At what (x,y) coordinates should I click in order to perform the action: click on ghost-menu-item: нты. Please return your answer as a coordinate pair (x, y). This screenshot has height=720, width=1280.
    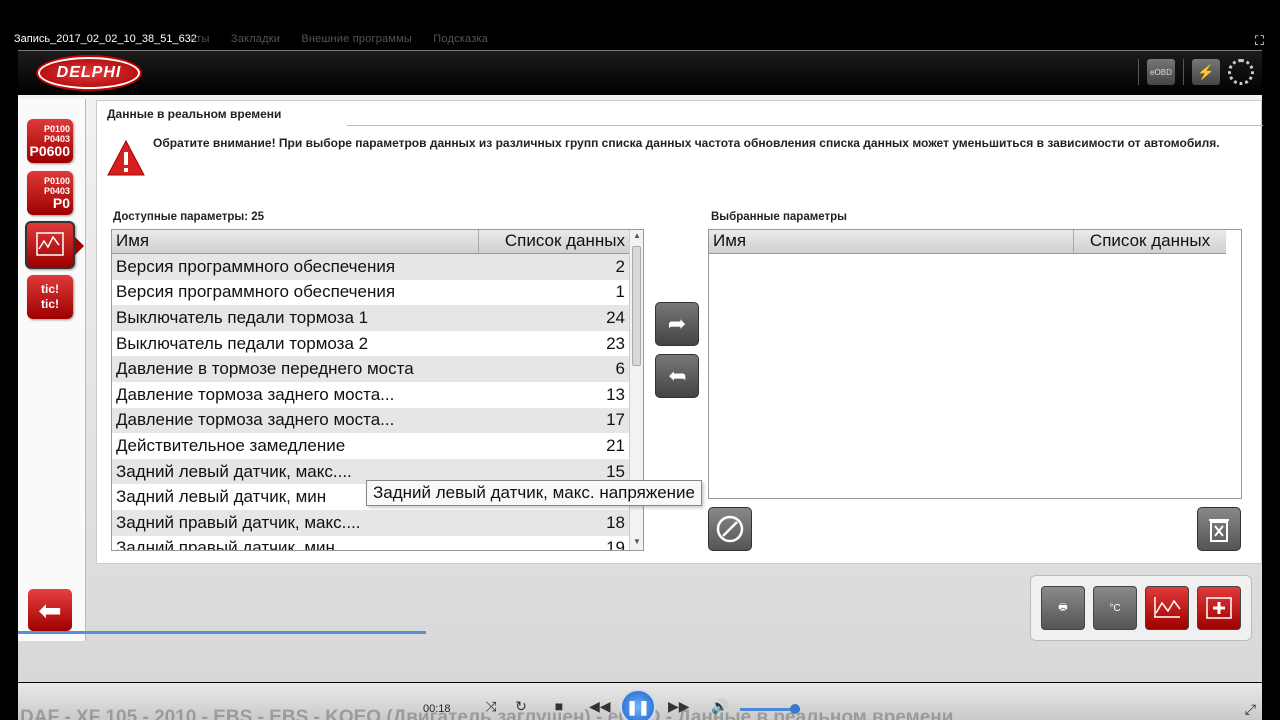
    Looking at the image, I should click on (200, 39).